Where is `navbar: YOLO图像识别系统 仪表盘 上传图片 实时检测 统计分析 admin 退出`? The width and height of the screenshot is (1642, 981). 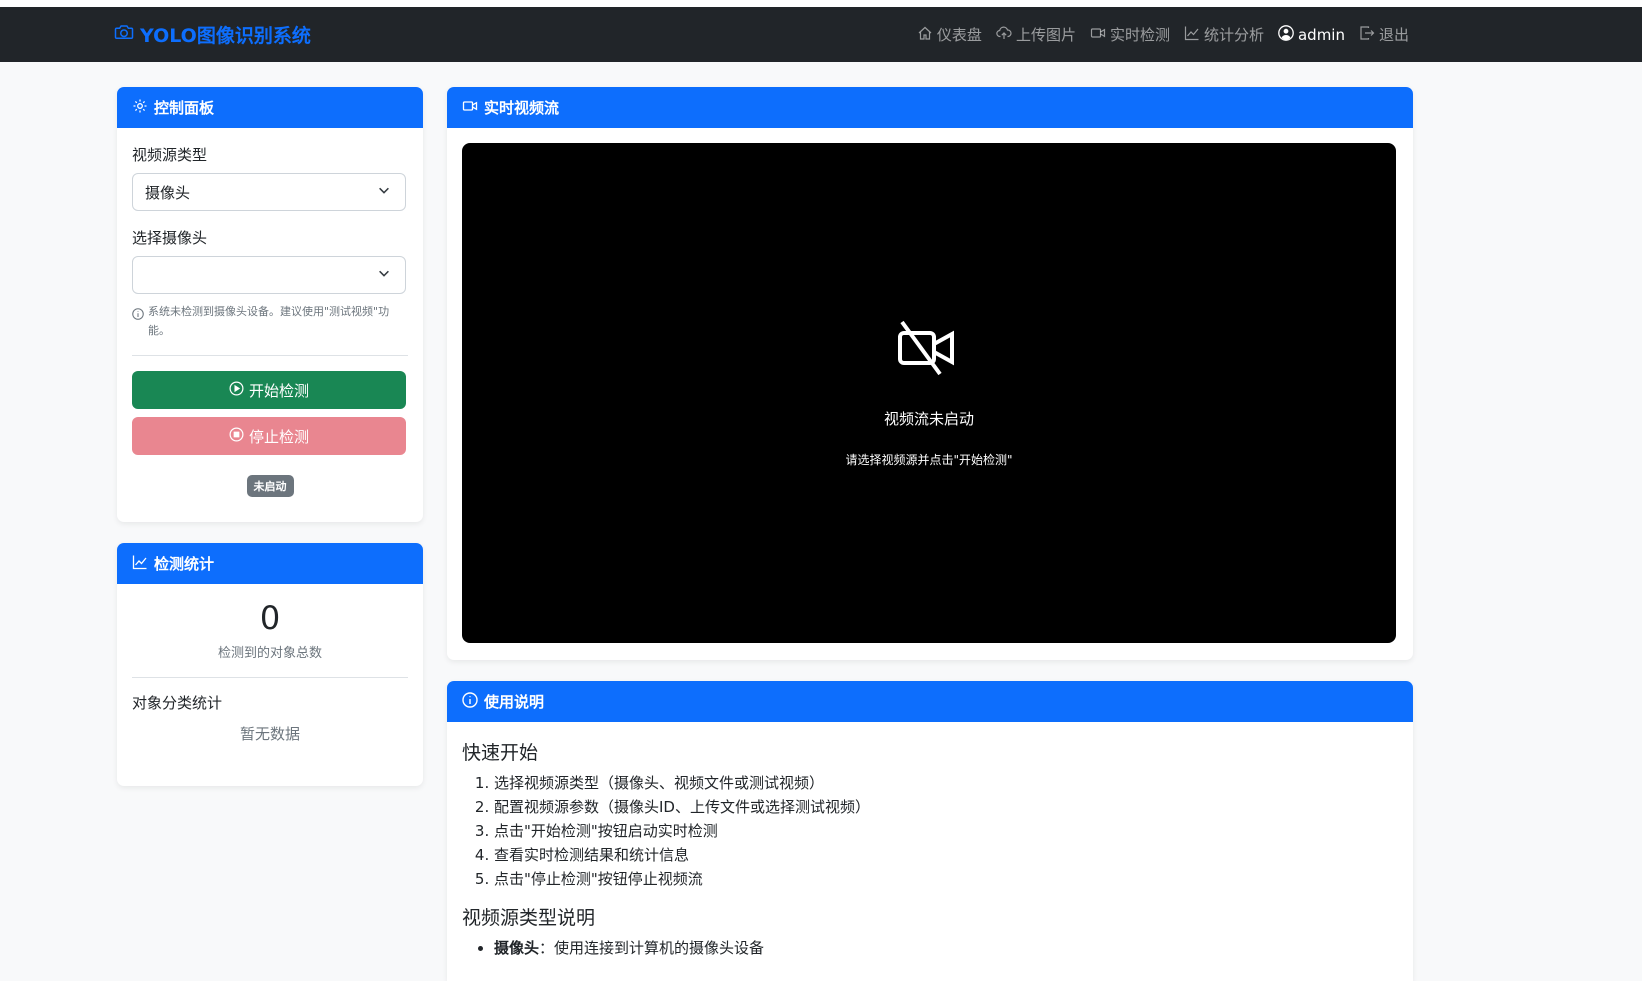
navbar: YOLO图像识别系统 仪表盘 上传图片 实时检测 统计分析 admin 退出 is located at coordinates (821, 34).